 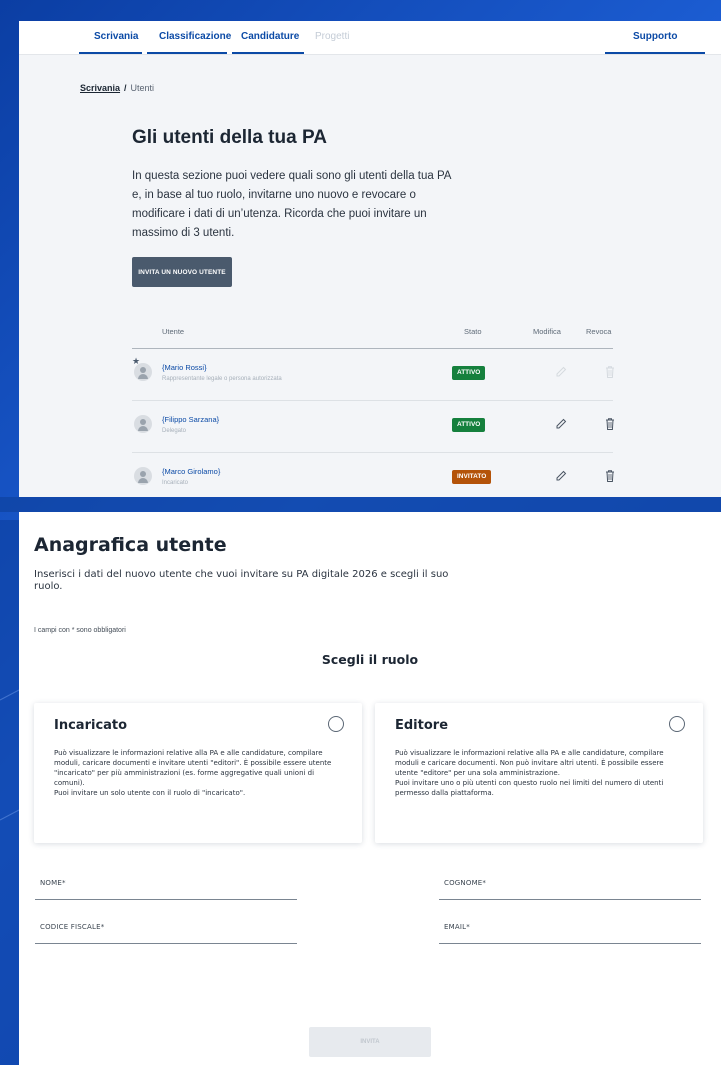 I want to click on user-role: Delegato, so click(x=174, y=431).